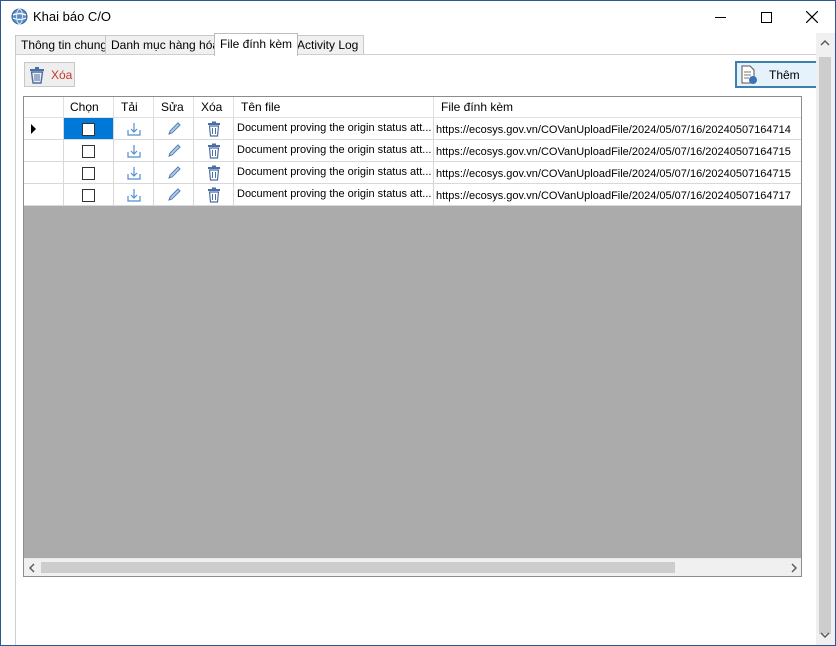  What do you see at coordinates (358, 567) in the screenshot?
I see `horizontal-scroll-thumb` at bounding box center [358, 567].